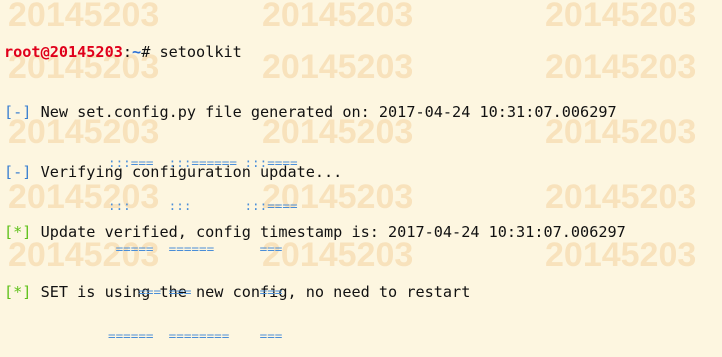 The image size is (722, 357). What do you see at coordinates (195, 292) in the screenshot?
I see `banner-line: === === ===` at bounding box center [195, 292].